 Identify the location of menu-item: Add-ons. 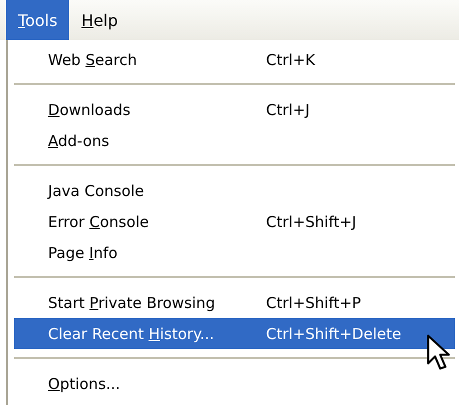
(234, 140).